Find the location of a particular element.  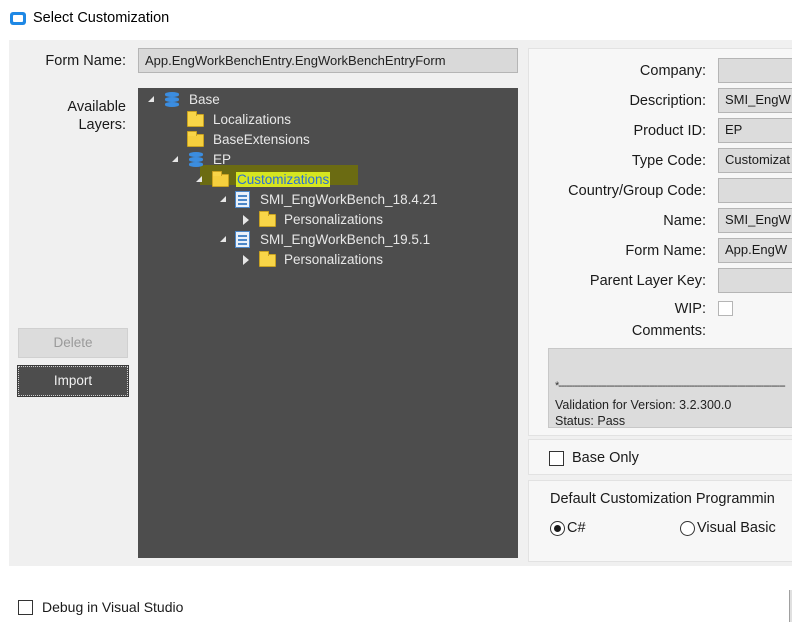

tree-node-baseextensions: BaseExtensions is located at coordinates (271, 140).